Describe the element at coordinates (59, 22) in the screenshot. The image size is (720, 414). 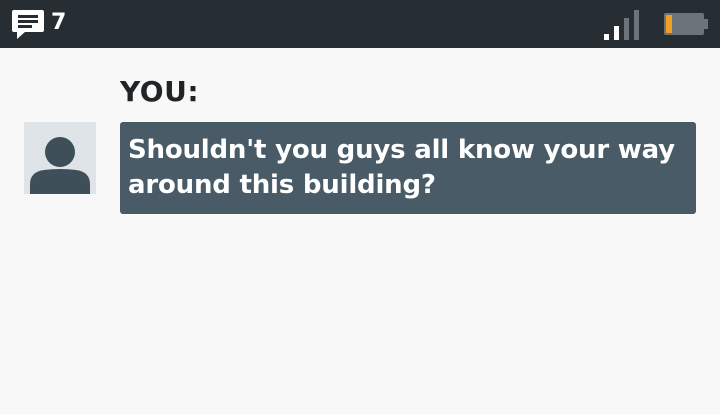
I see `message-count: 7` at that location.